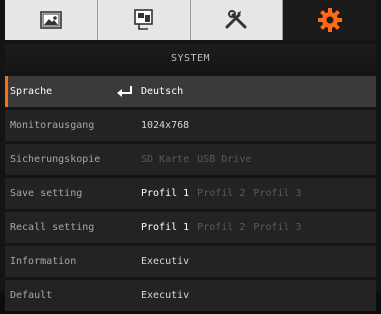 The width and height of the screenshot is (381, 314). I want to click on enter-icon, so click(124, 93).